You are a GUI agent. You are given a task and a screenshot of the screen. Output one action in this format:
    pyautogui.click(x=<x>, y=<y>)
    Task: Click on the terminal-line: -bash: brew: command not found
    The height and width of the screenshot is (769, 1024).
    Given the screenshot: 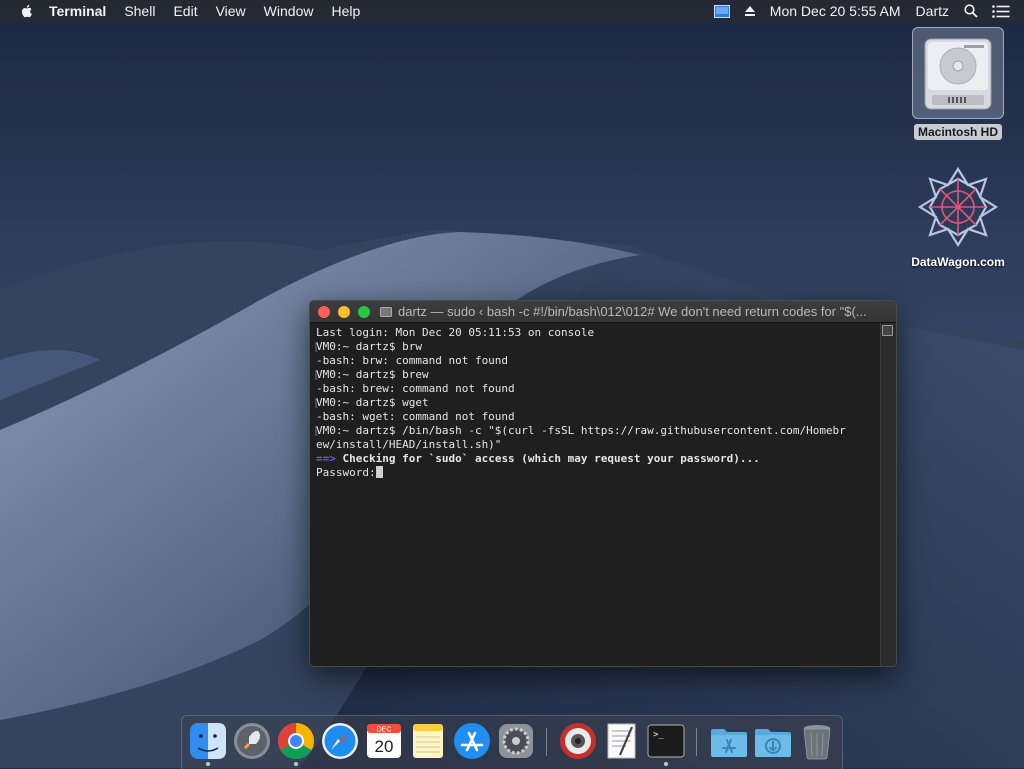 What is the action you would take?
    pyautogui.click(x=415, y=388)
    